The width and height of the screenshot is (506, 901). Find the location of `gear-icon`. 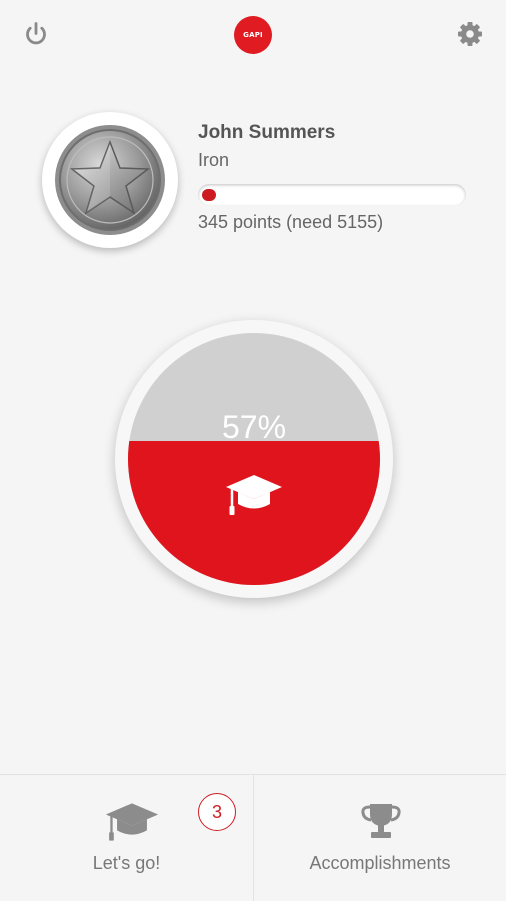

gear-icon is located at coordinates (470, 34).